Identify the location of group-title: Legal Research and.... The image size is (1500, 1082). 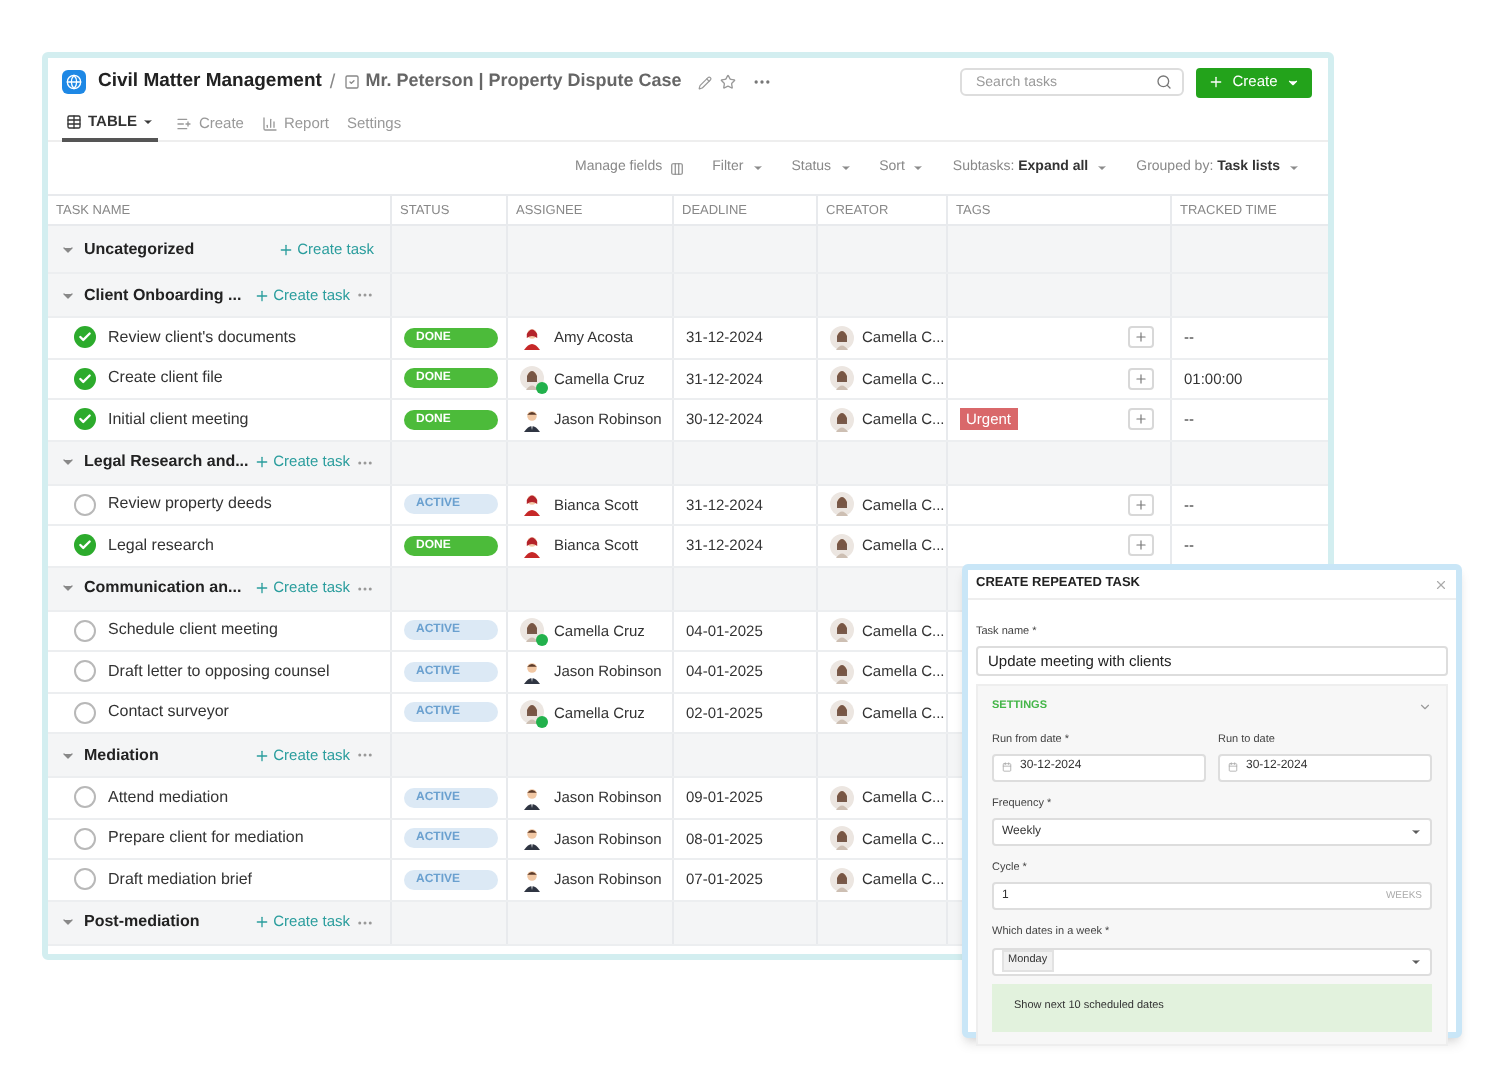
(166, 462).